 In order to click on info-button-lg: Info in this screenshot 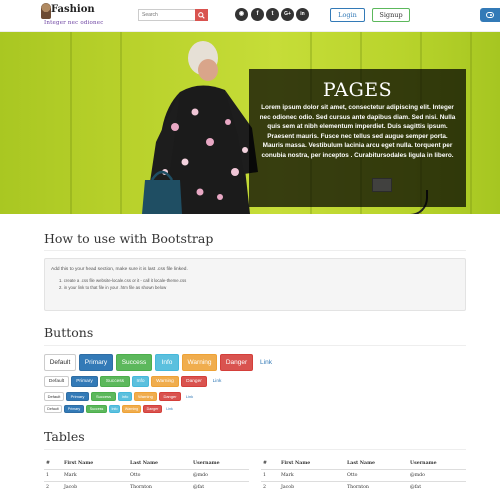, I will do `click(167, 362)`.